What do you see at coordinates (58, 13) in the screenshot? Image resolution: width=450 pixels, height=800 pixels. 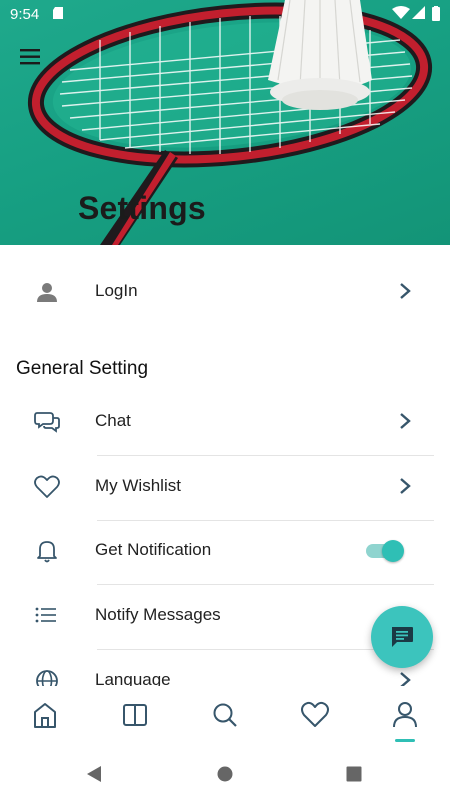 I see `sd-card-icon` at bounding box center [58, 13].